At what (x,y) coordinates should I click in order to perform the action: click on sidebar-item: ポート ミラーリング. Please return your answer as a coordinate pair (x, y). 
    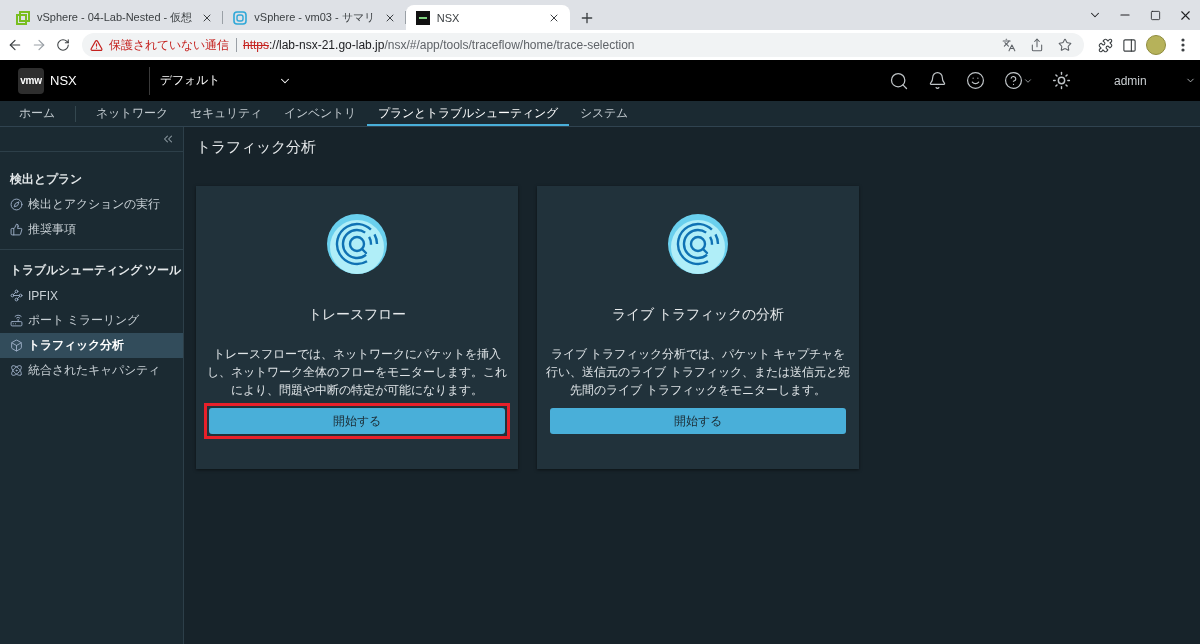
    Looking at the image, I should click on (91, 320).